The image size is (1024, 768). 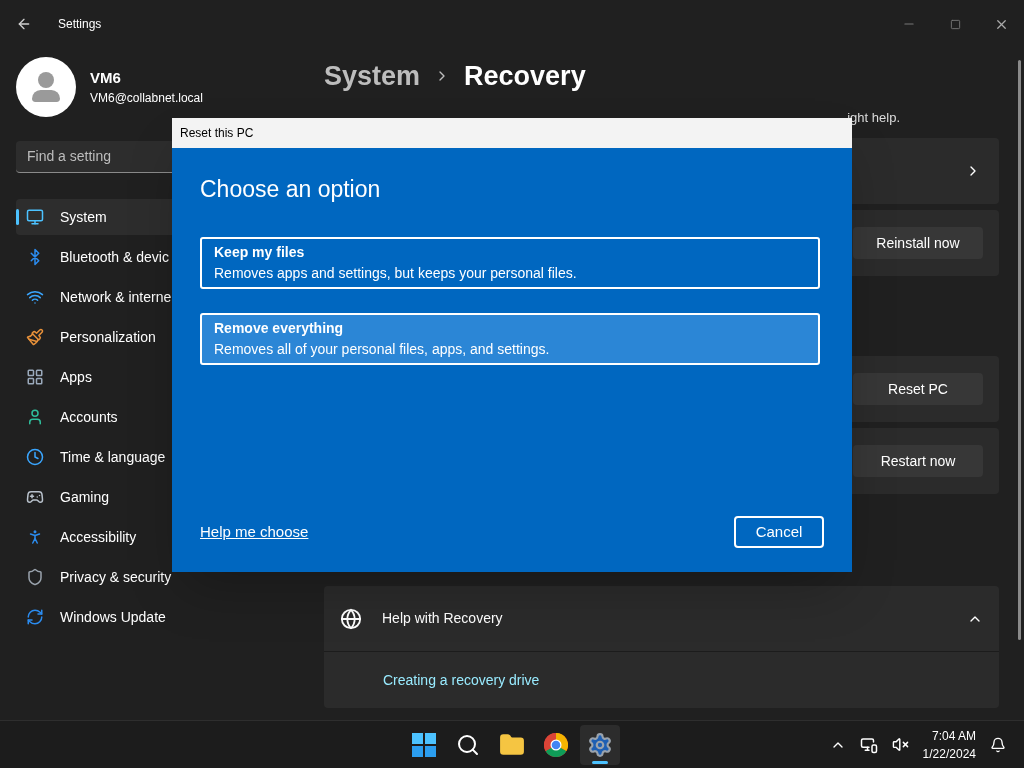 What do you see at coordinates (24, 24) in the screenshot?
I see `back-icon` at bounding box center [24, 24].